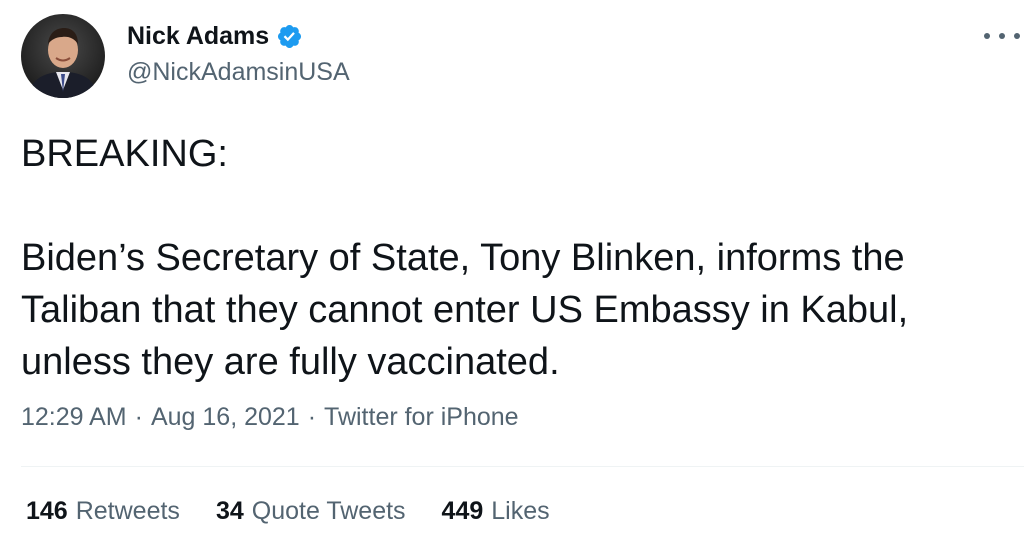  I want to click on quote-tweets-label: Quote Tweets, so click(328, 511).